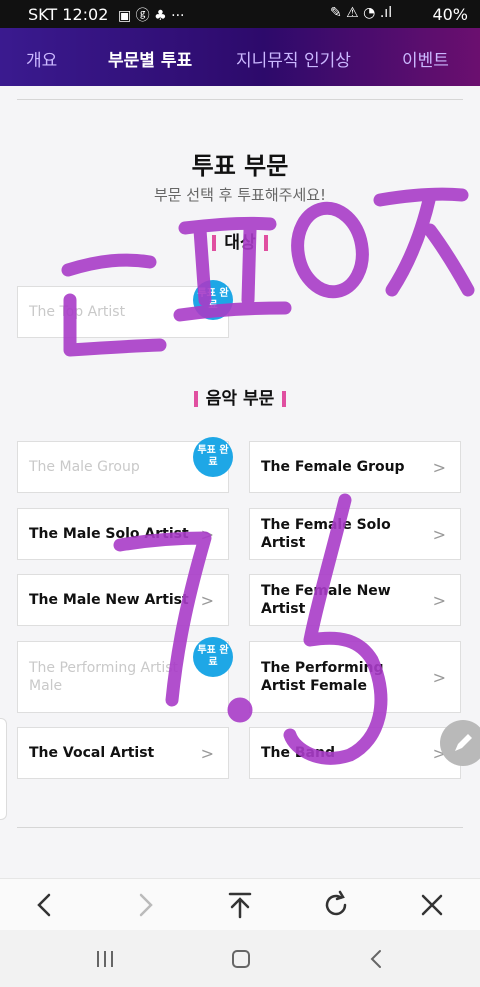  I want to click on card-label: The Performing Artist Female, so click(322, 677).